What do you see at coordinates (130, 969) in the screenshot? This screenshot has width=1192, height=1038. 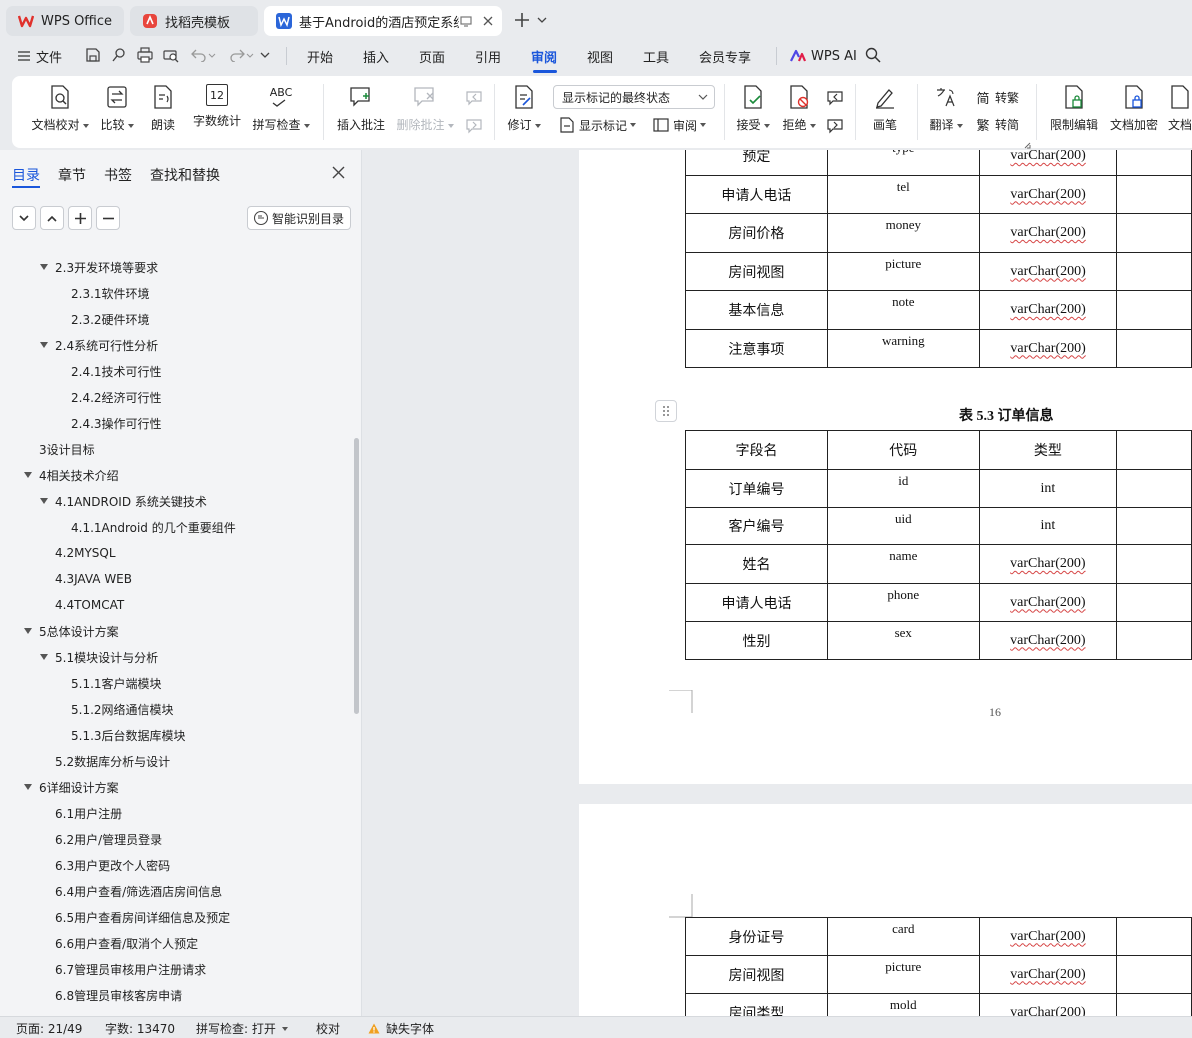 I see `toc-item: 6.7管理员审核用户注册请求` at bounding box center [130, 969].